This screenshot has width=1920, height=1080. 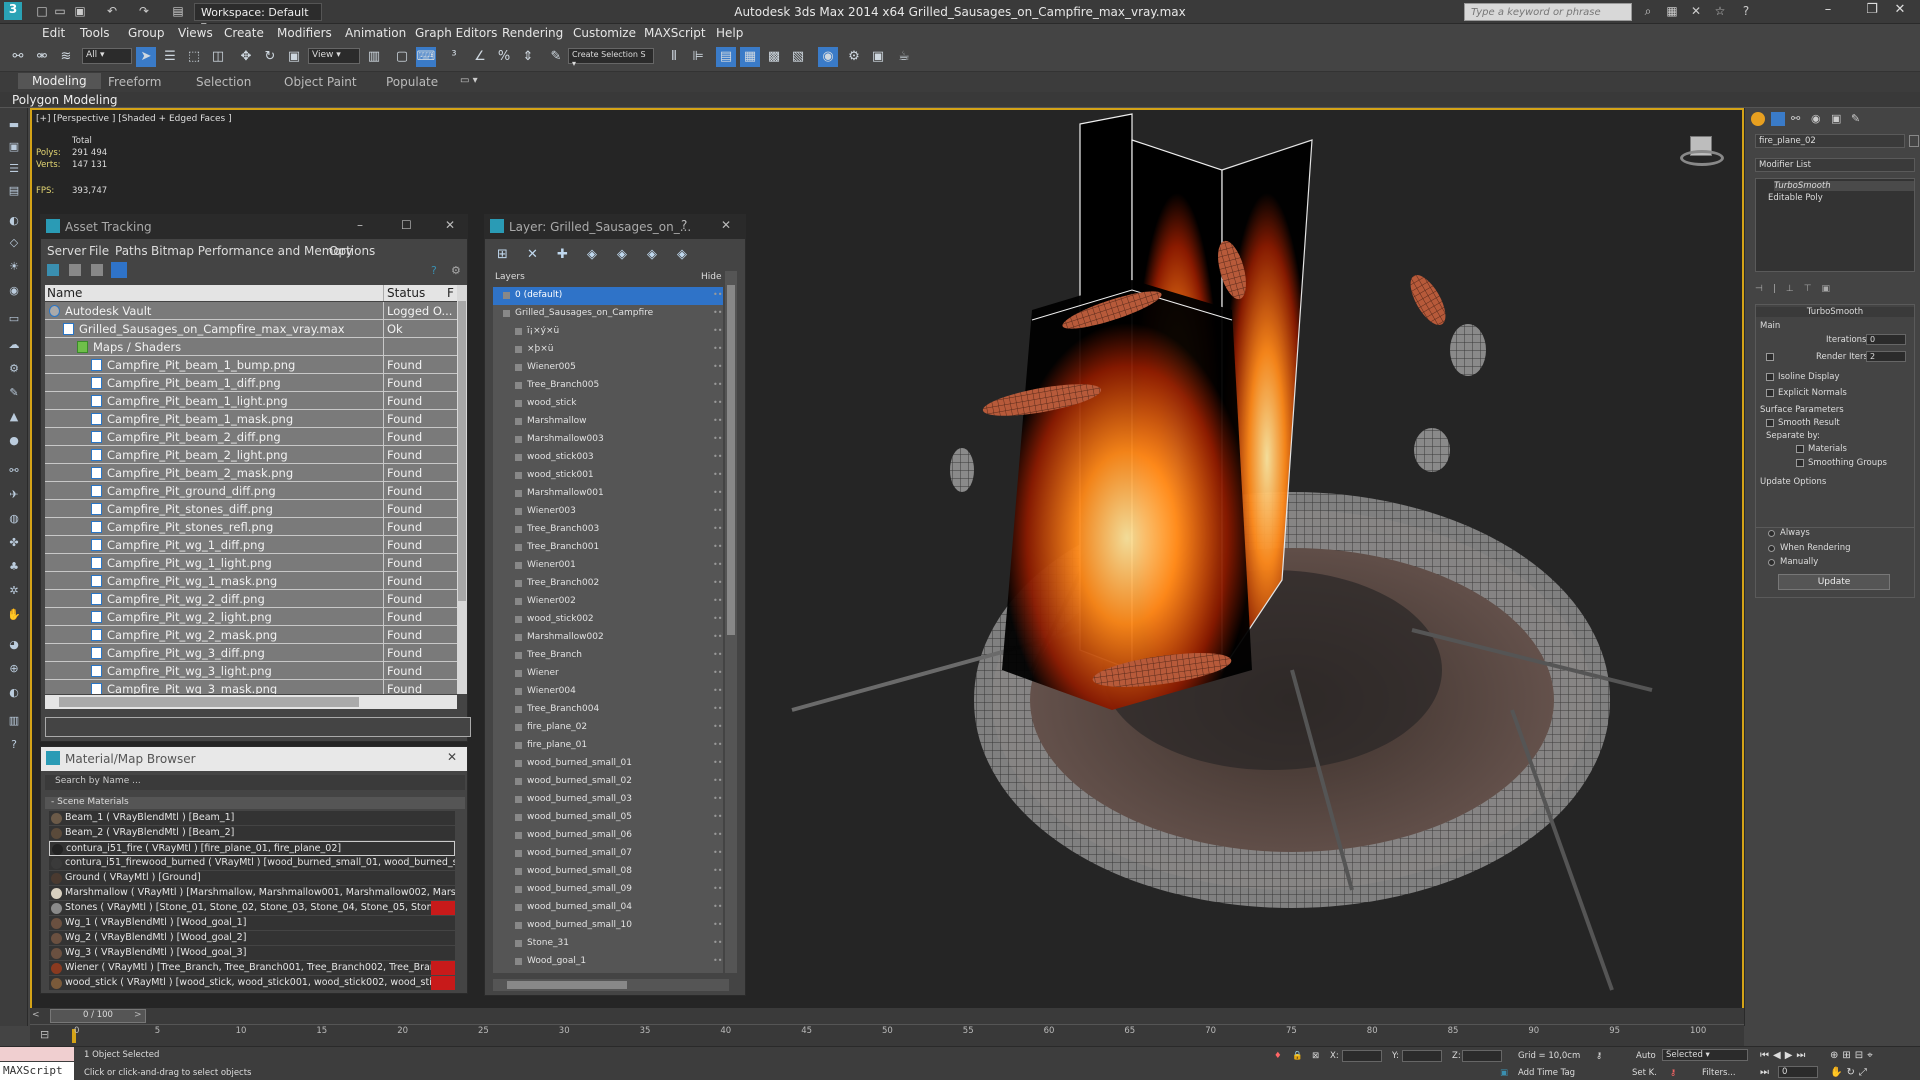 I want to click on asset-row: Campfire_Pit_beam_2_mask.png Found, so click(x=251, y=473).